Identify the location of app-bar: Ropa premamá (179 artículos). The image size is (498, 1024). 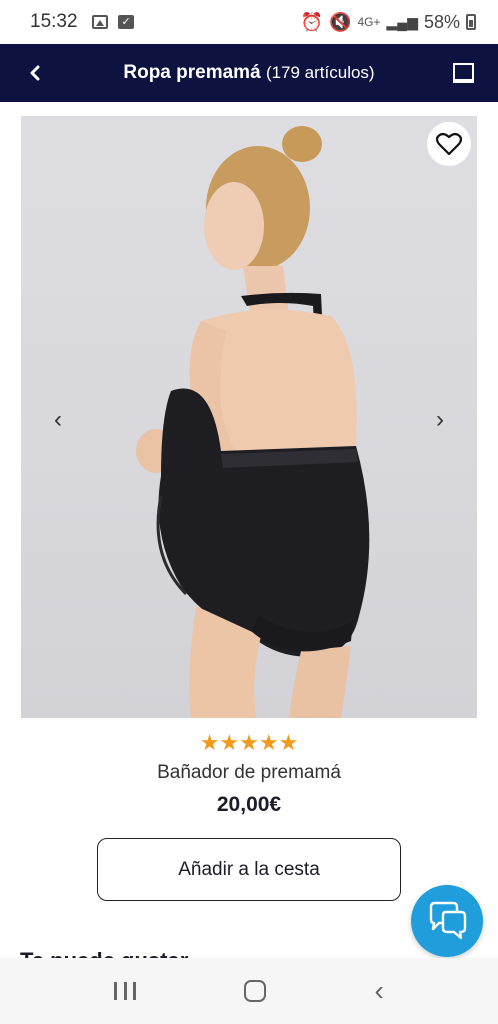
(249, 73).